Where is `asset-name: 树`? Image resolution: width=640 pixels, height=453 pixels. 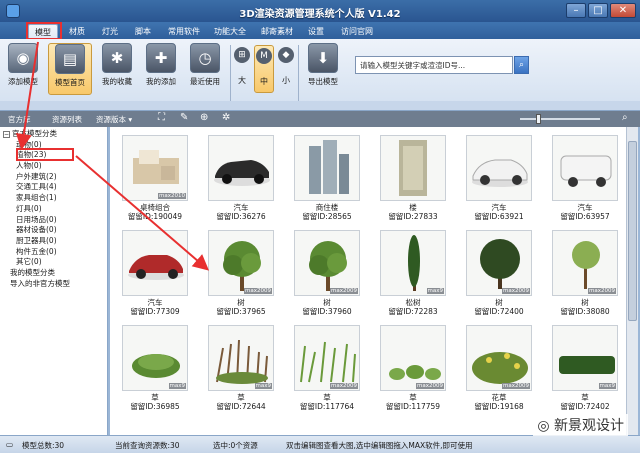 asset-name: 树 is located at coordinates (585, 302).